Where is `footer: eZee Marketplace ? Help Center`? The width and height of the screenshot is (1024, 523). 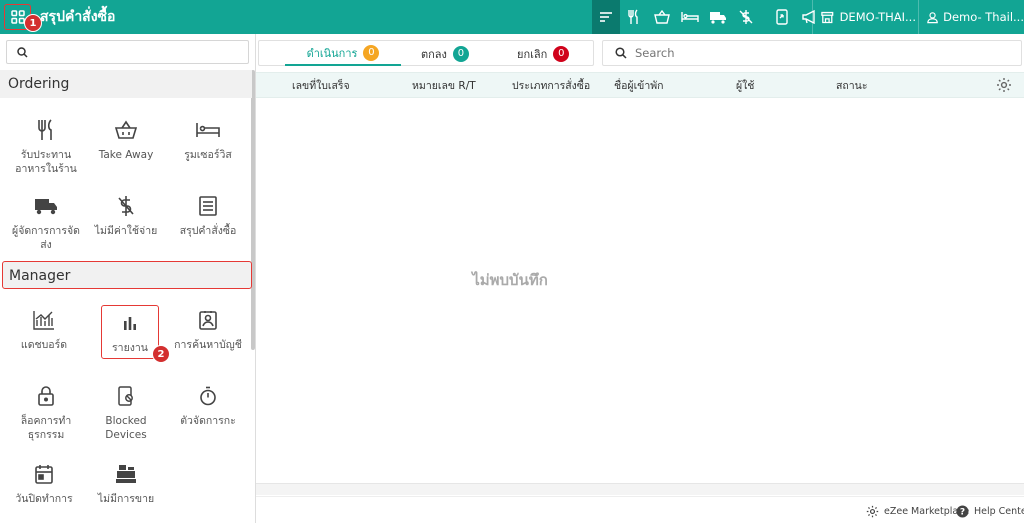
footer: eZee Marketplace ? Help Center is located at coordinates (640, 509).